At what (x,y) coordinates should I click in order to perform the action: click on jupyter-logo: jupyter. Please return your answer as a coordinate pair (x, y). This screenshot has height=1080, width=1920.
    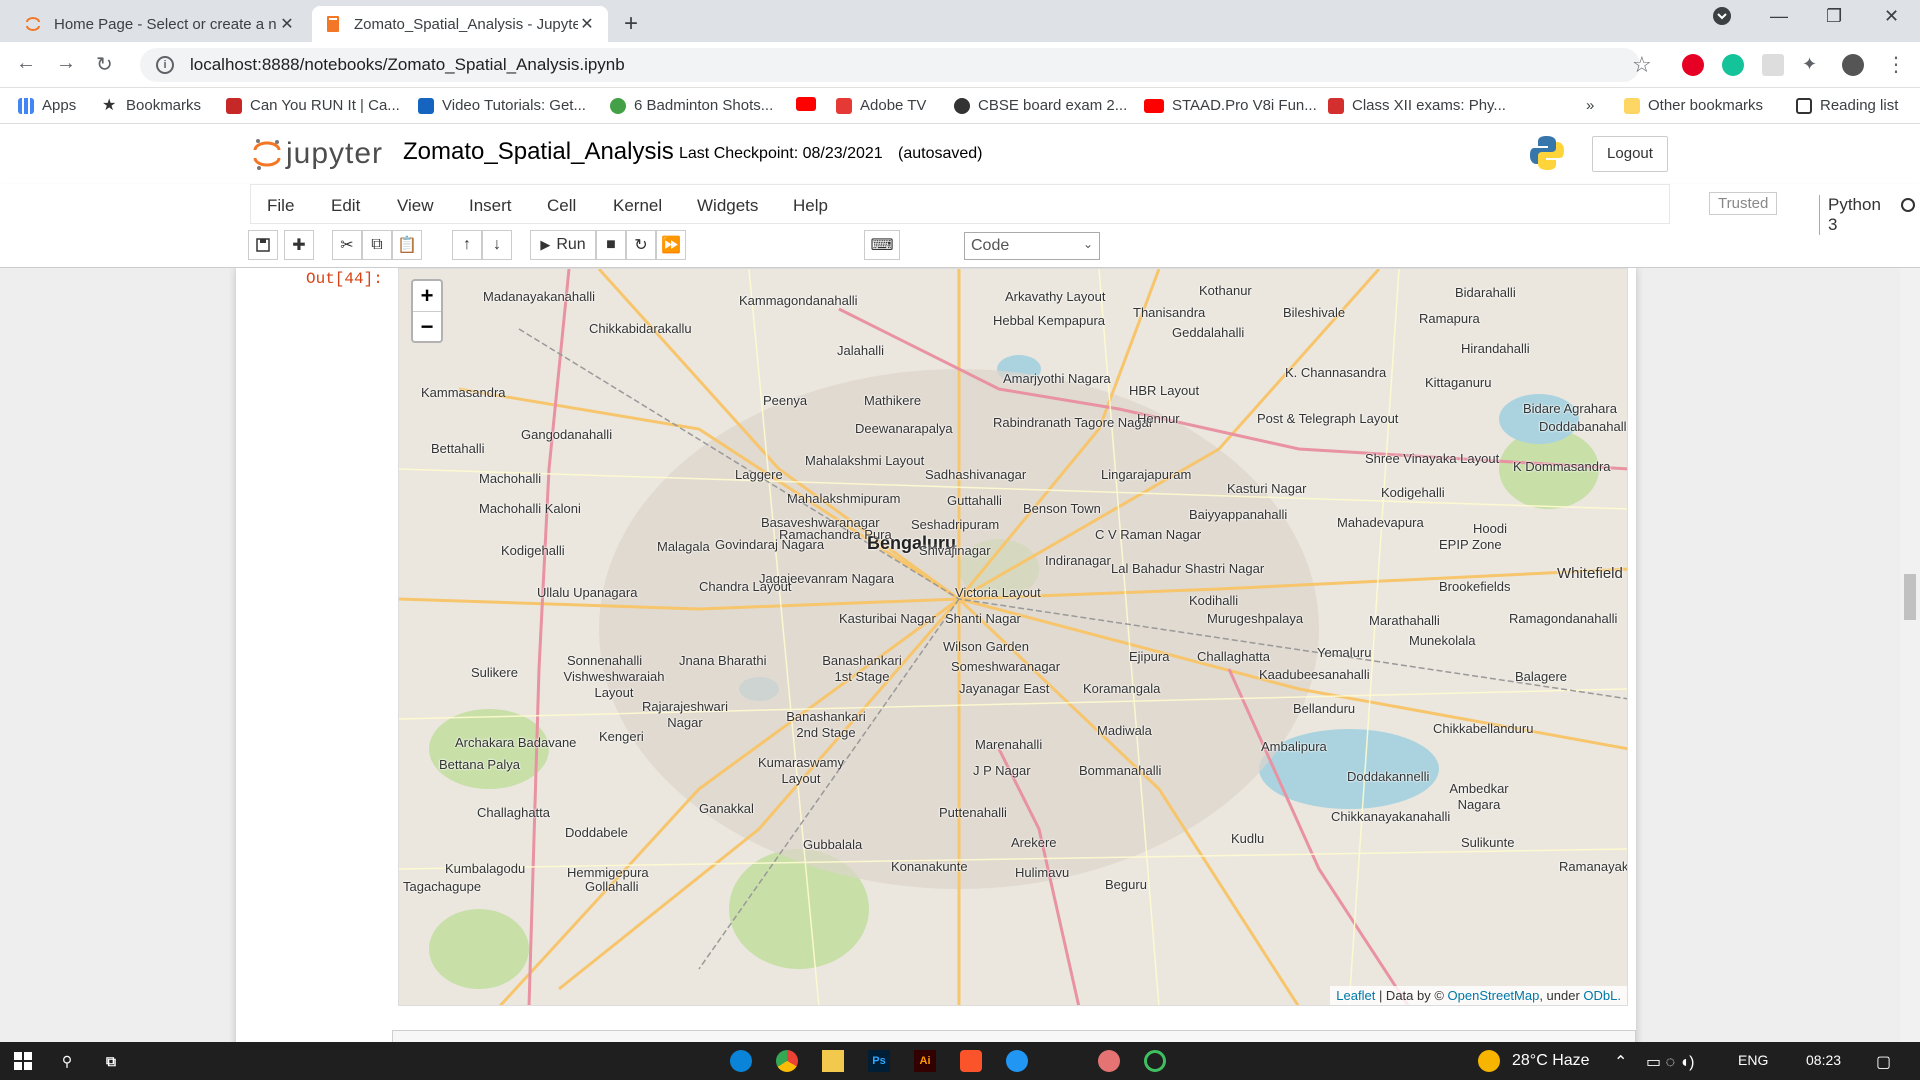
    Looking at the image, I should click on (317, 154).